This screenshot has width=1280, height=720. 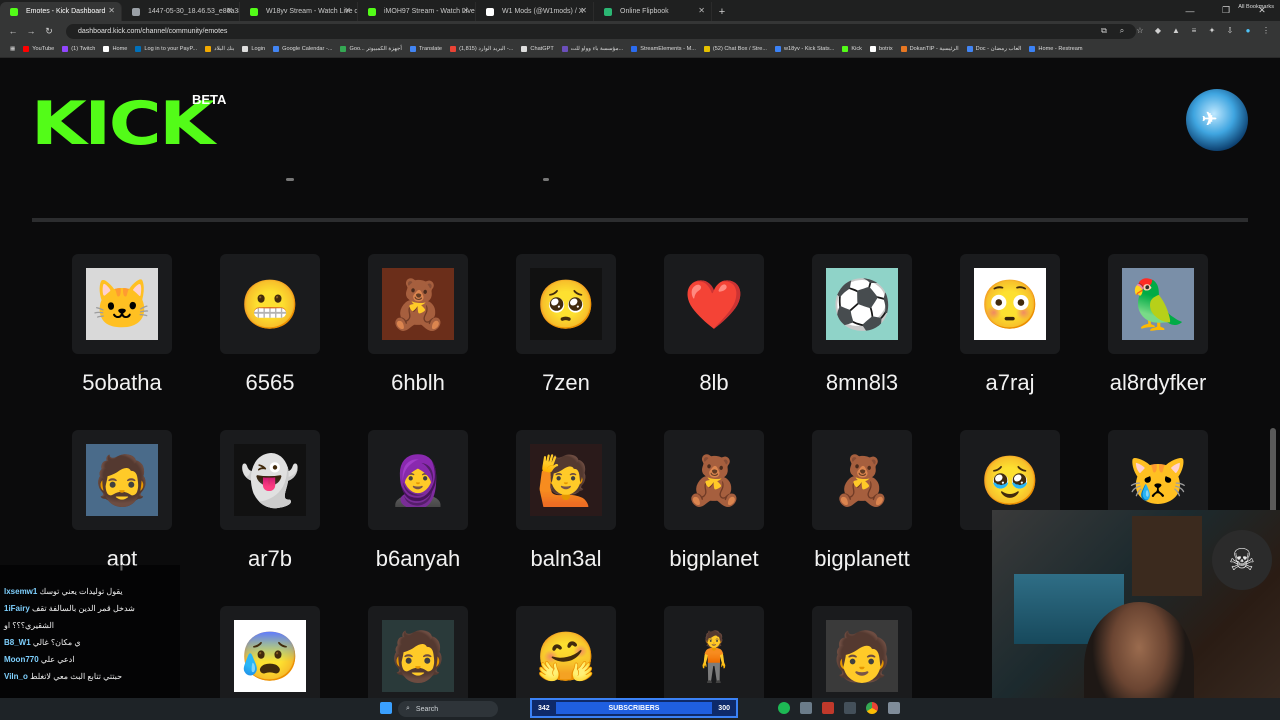 I want to click on bookmark-label: DokanTIP - الرئيسية, so click(x=934, y=49).